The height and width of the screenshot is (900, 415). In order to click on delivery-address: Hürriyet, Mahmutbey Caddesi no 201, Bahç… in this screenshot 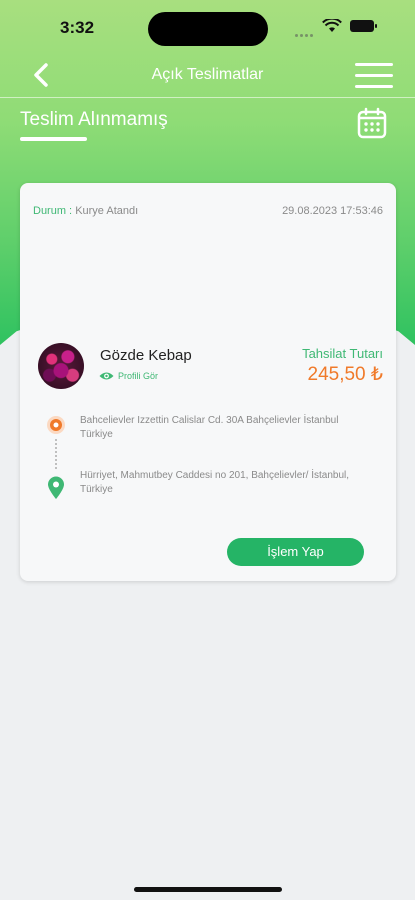, I will do `click(215, 482)`.